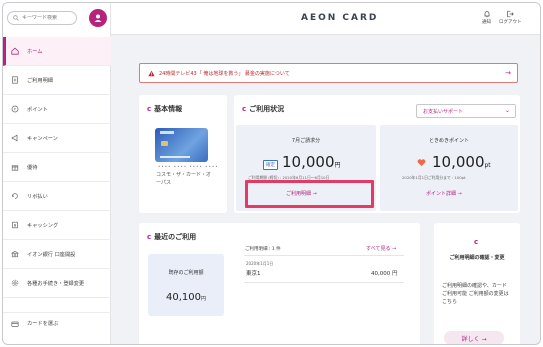  What do you see at coordinates (487, 165) in the screenshot?
I see `points-unit: pt` at bounding box center [487, 165].